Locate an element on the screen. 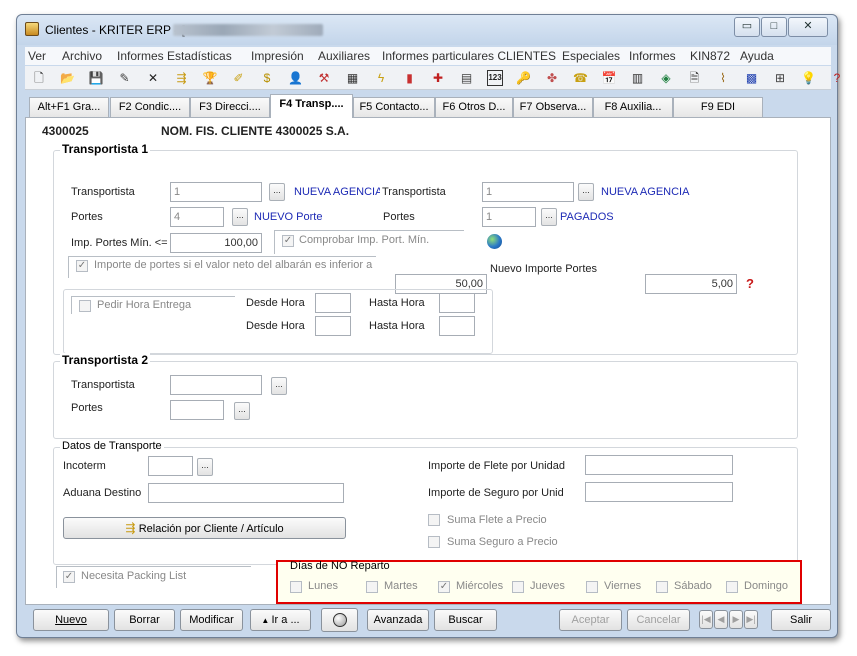 This screenshot has width=857, height=656. save-icon: 💾 is located at coordinates (96, 78).